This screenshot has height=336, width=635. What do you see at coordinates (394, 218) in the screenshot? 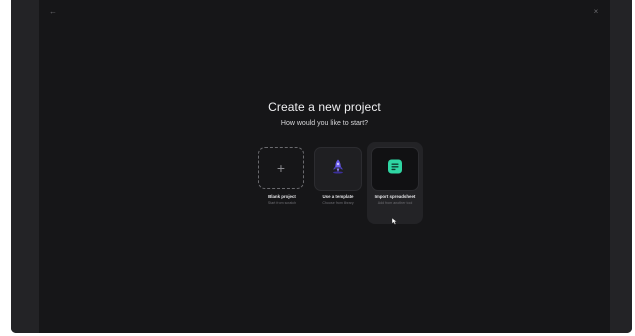
I see `pointer-cursor-icon` at bounding box center [394, 218].